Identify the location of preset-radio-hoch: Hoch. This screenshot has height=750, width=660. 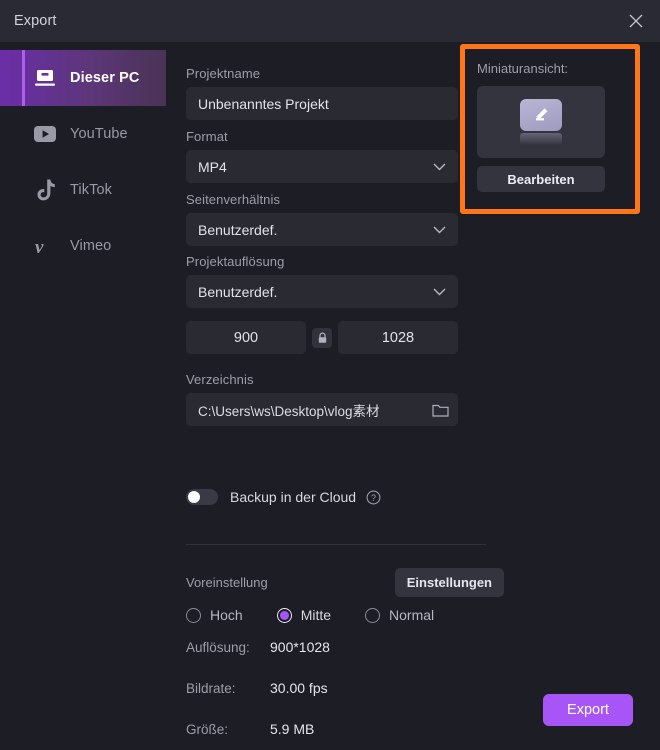
(214, 615).